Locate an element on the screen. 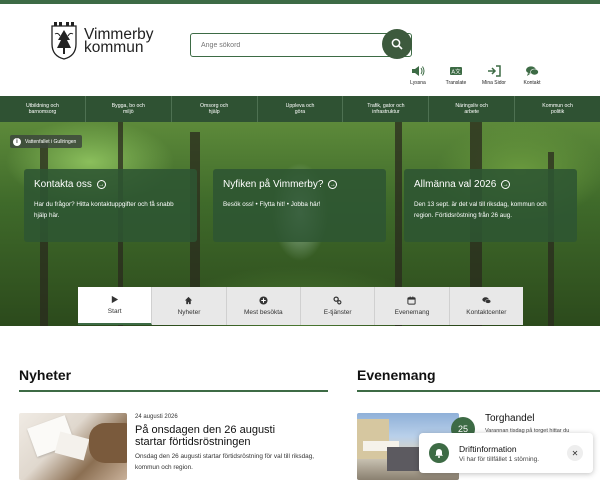 The image size is (600, 480). tab-label: Kontaktcenter is located at coordinates (486, 312).